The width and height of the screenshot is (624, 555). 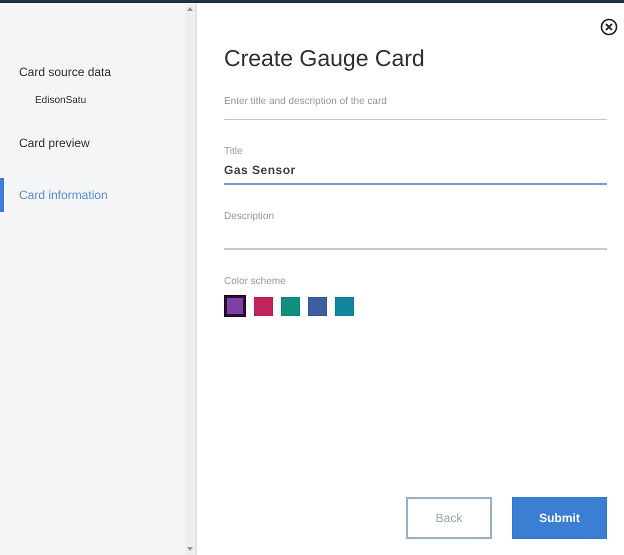 I want to click on close-button, so click(x=609, y=27).